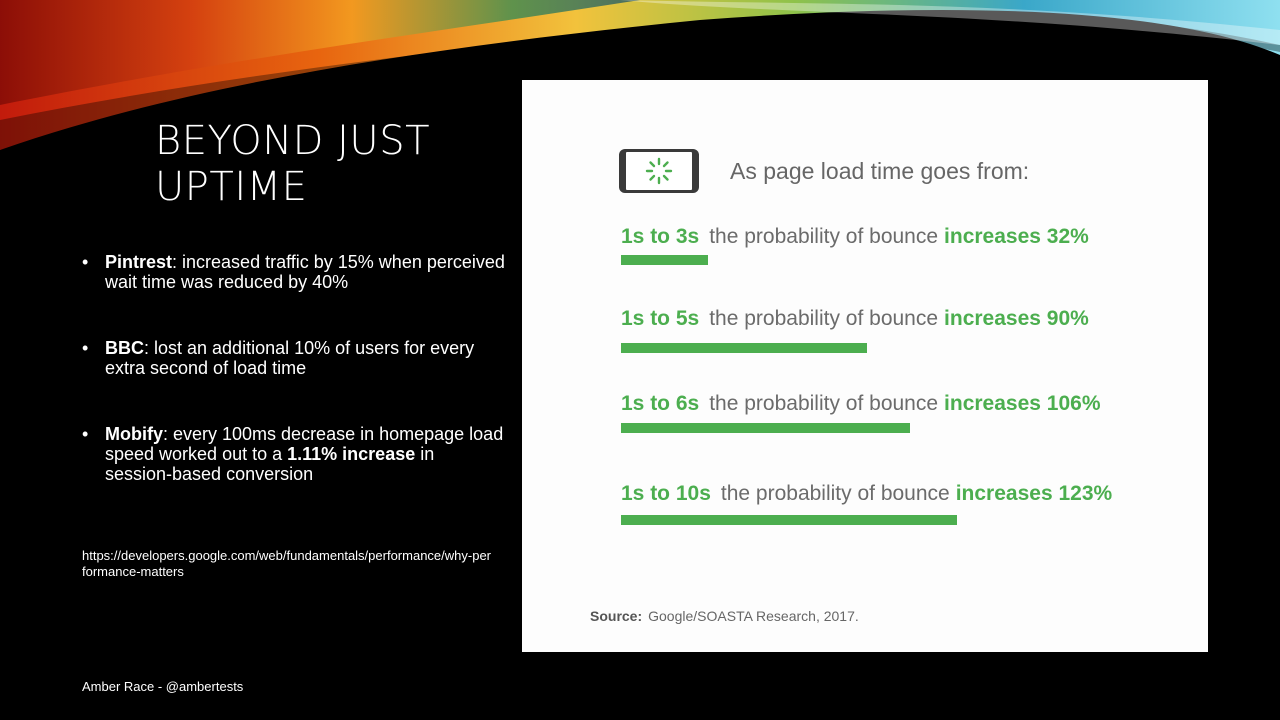 This screenshot has height=720, width=1280. Describe the element at coordinates (660, 403) in the screenshot. I see `load-range: 1s to 6s` at that location.